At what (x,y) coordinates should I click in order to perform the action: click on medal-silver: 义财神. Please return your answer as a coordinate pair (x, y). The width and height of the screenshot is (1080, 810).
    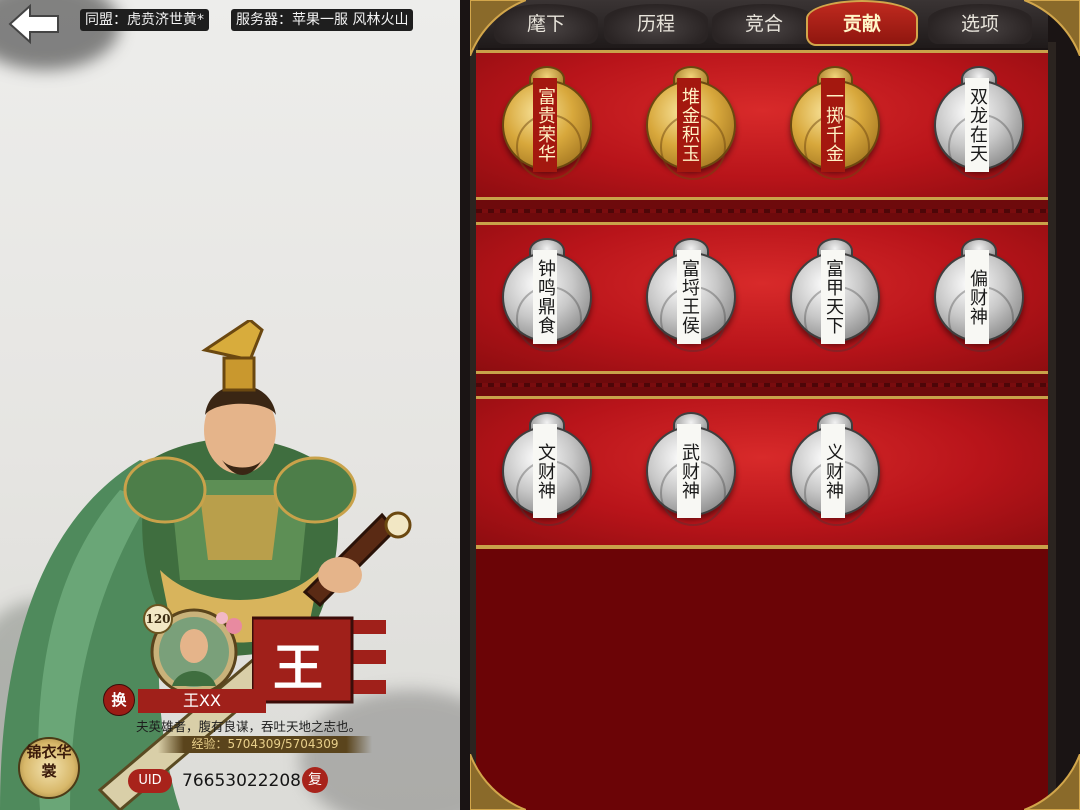
    Looking at the image, I should click on (835, 466).